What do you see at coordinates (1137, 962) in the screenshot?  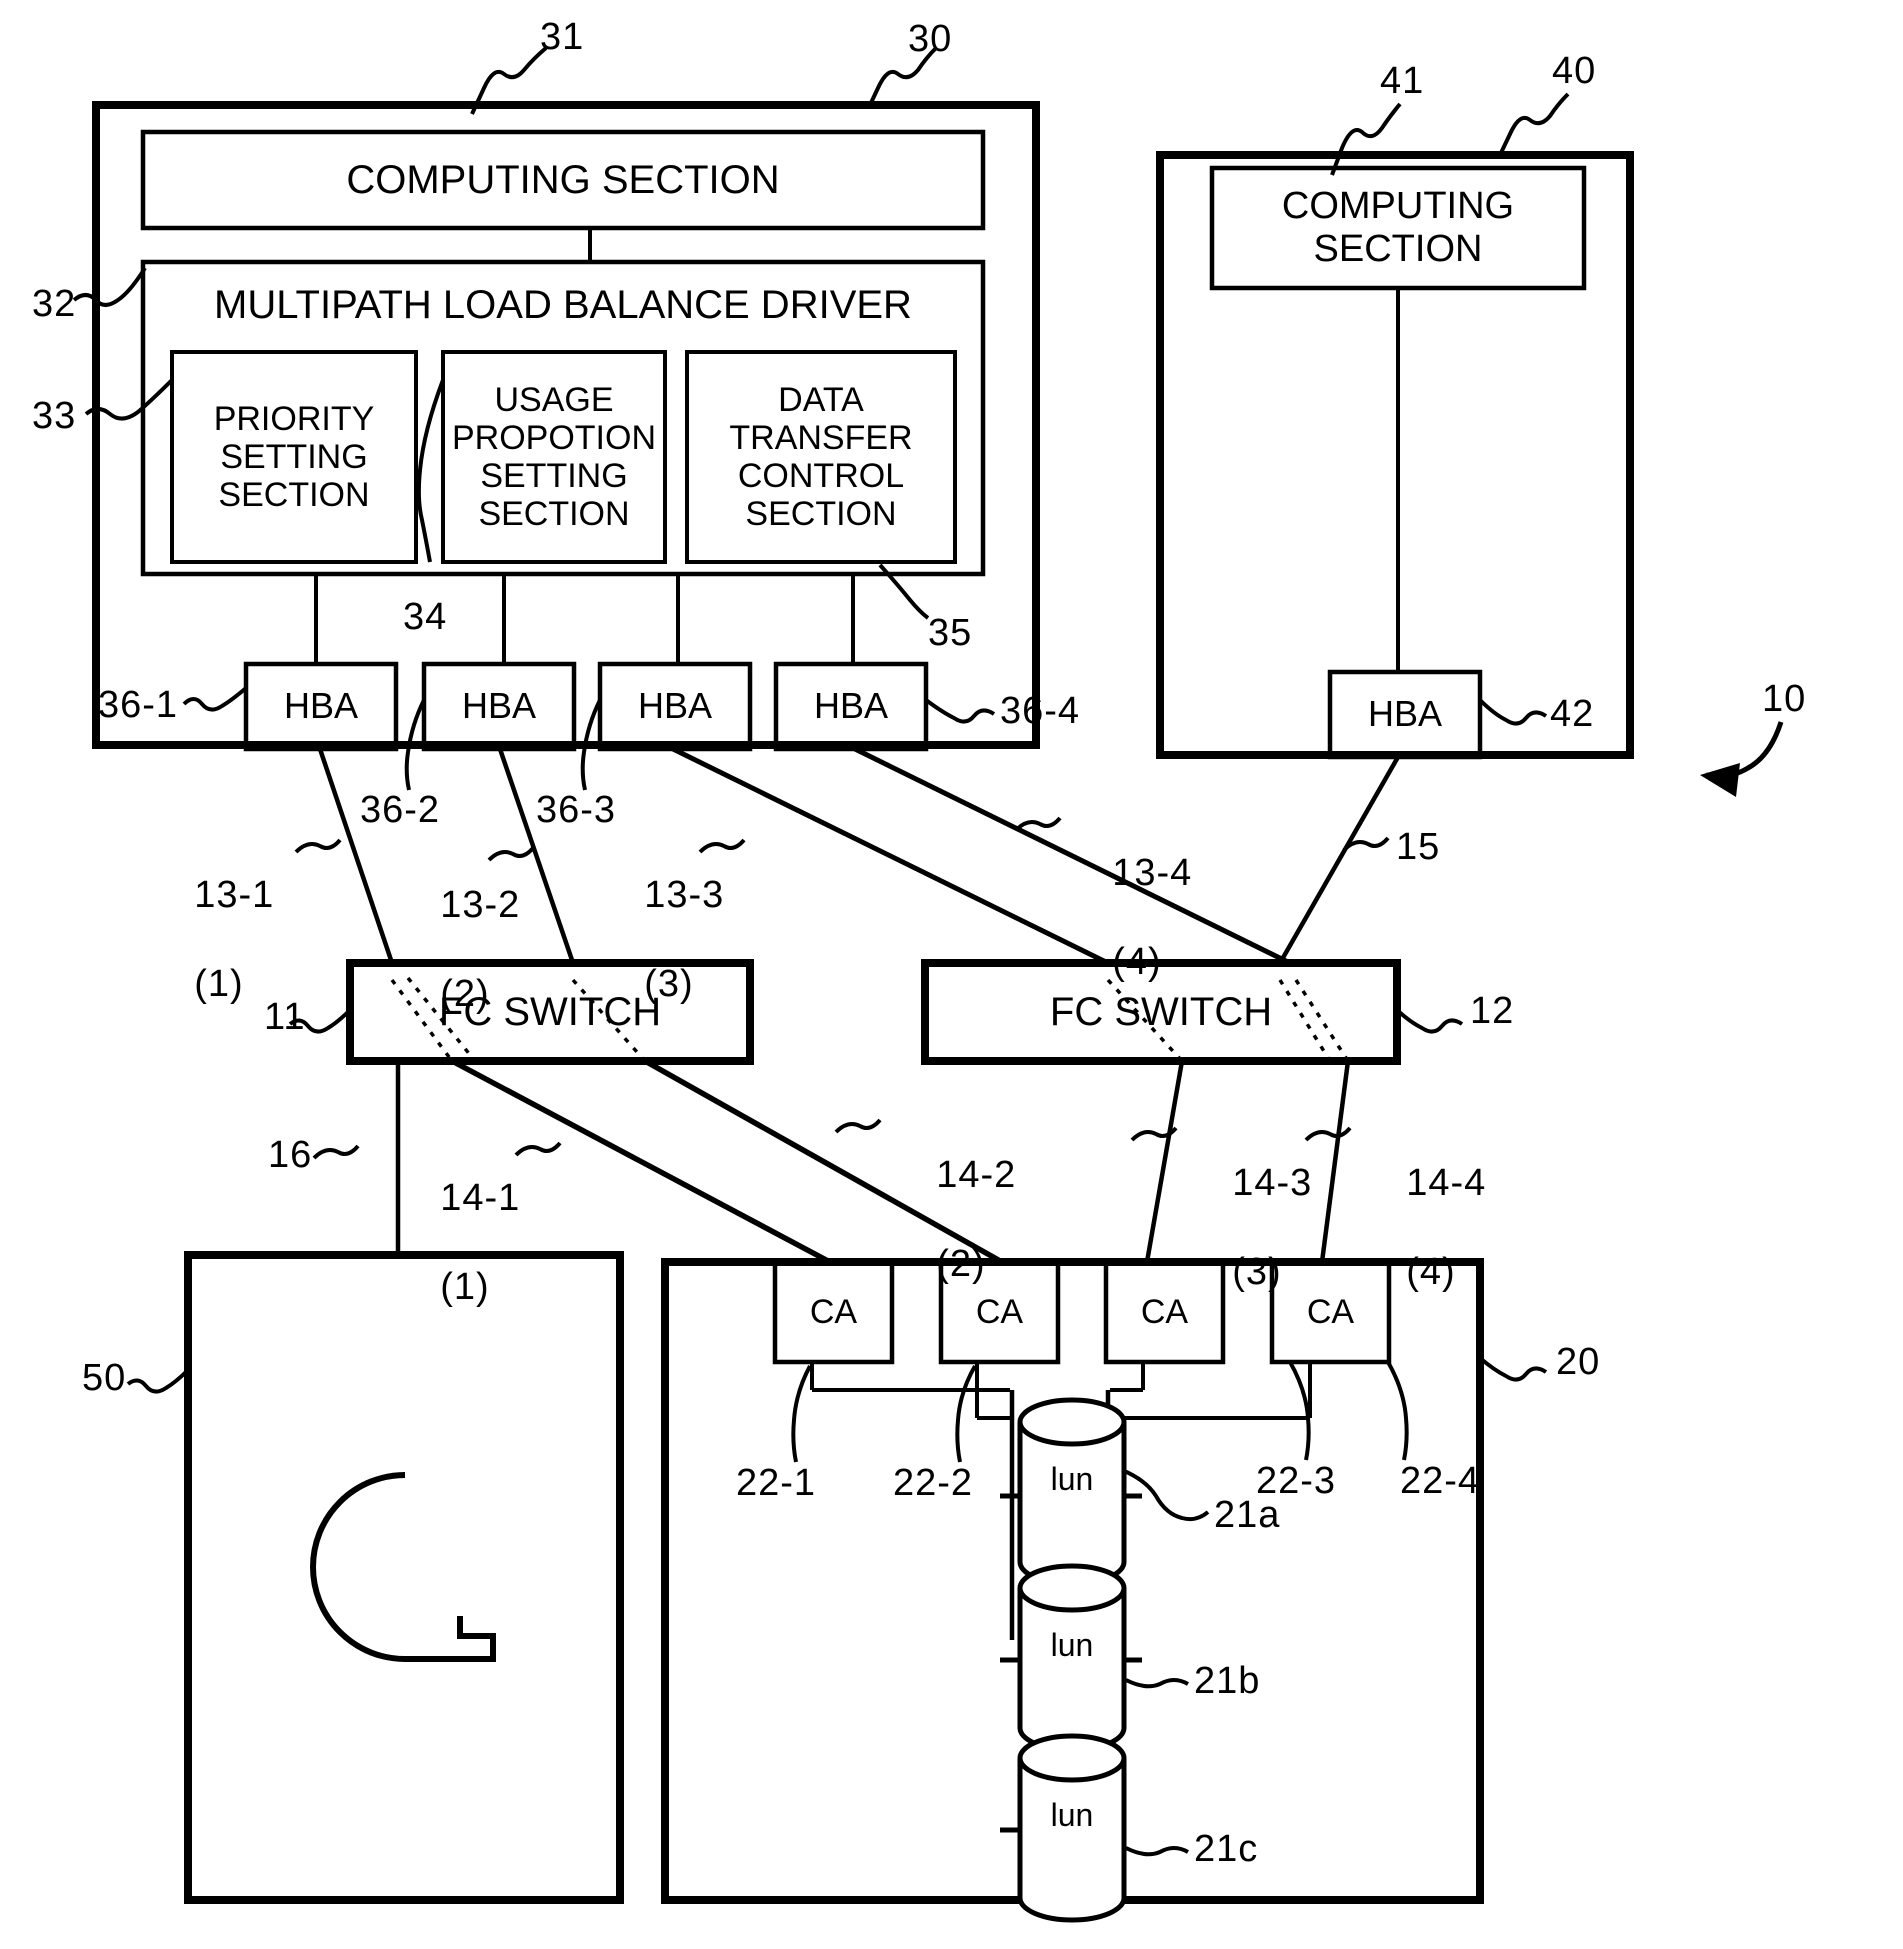 I see `ref-13-4-path: (4)` at bounding box center [1137, 962].